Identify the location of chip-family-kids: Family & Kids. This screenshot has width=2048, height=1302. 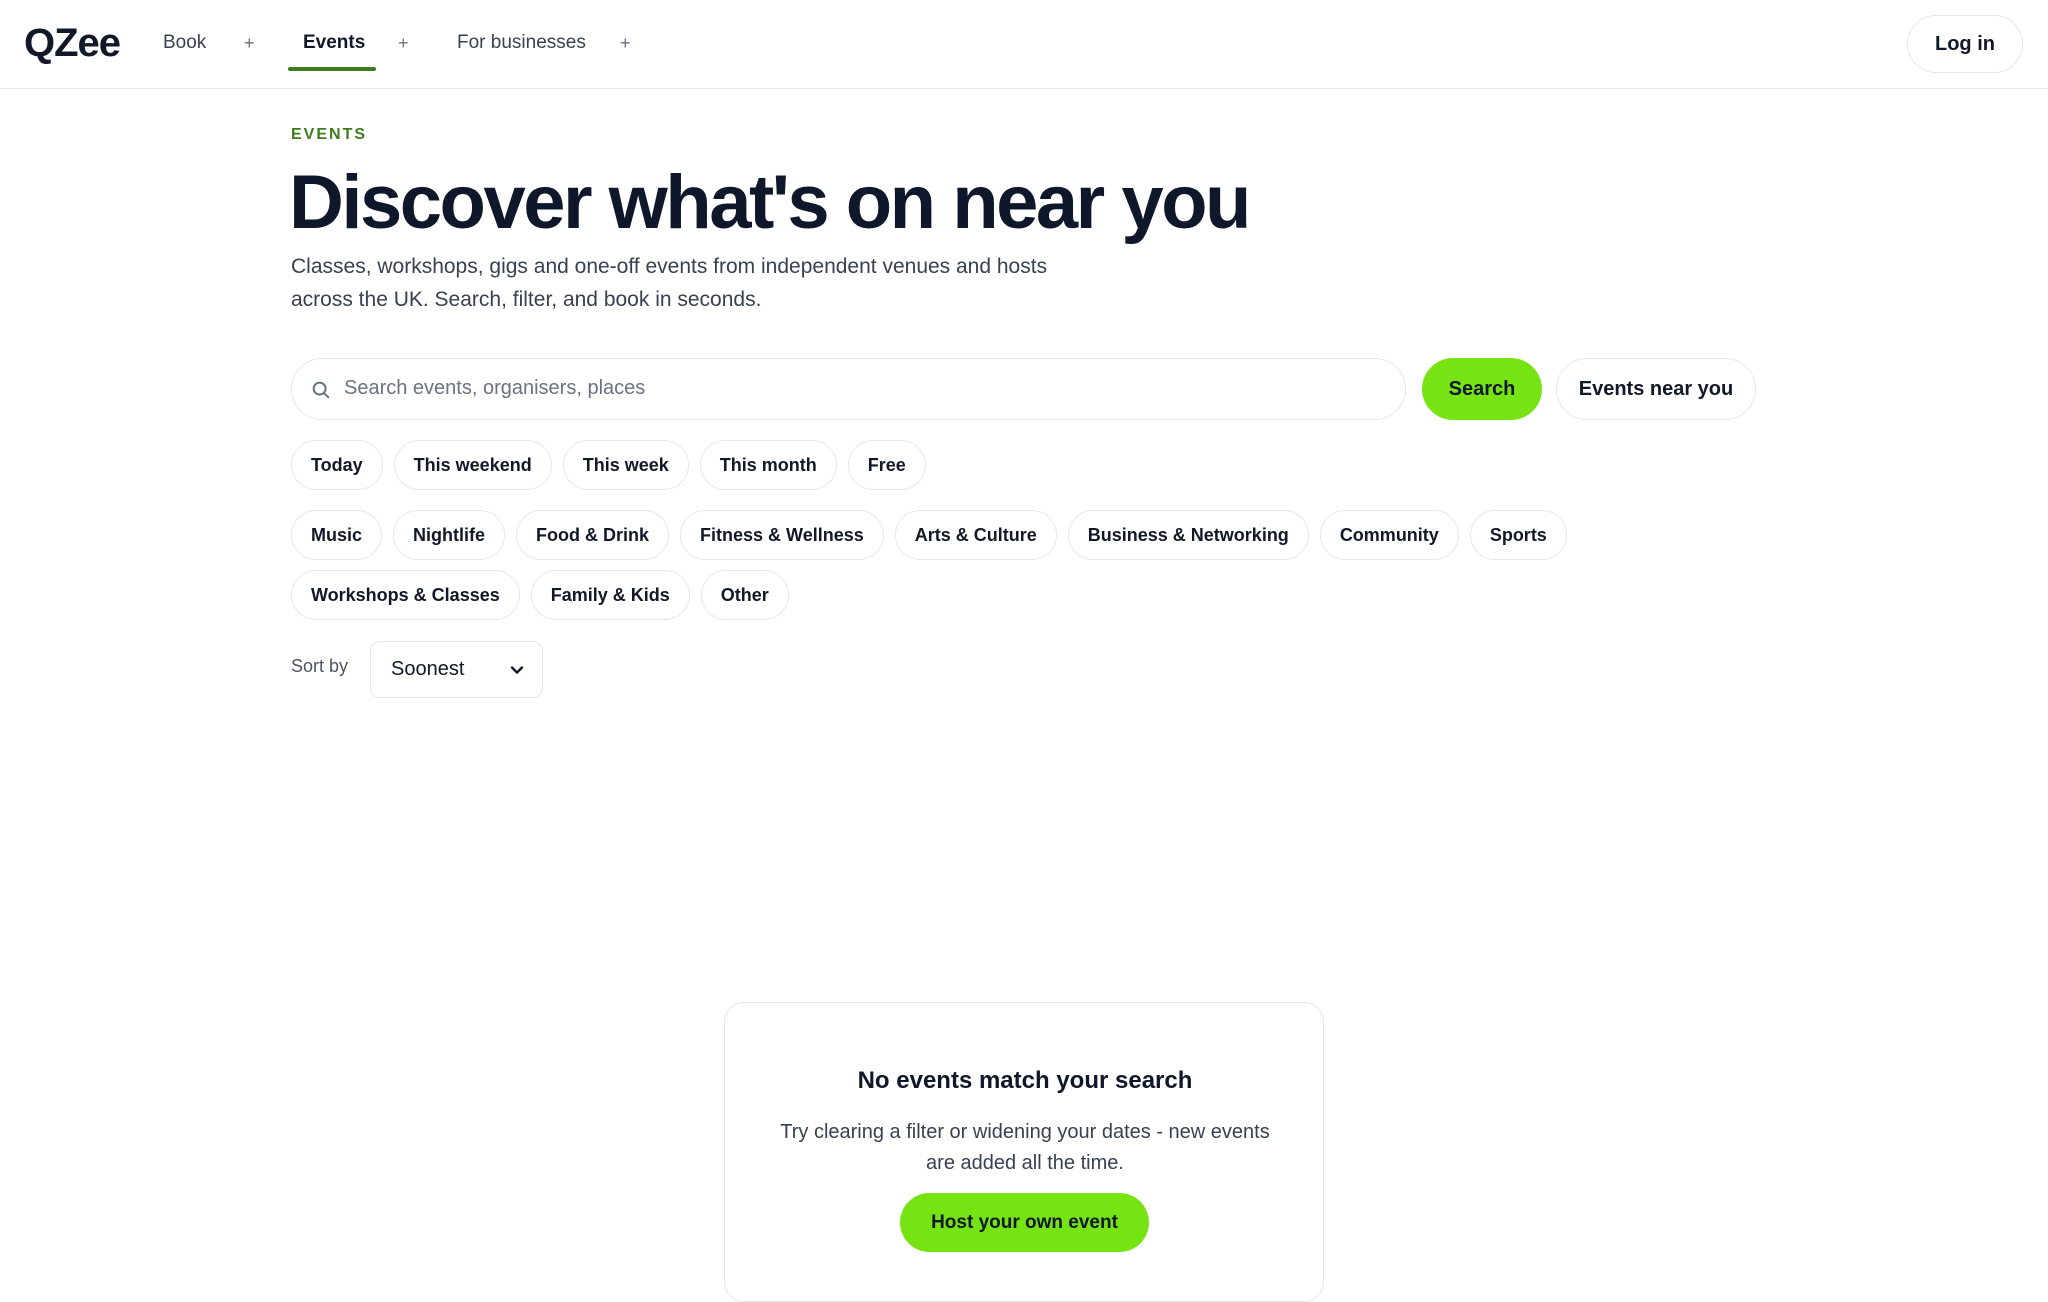
(610, 595).